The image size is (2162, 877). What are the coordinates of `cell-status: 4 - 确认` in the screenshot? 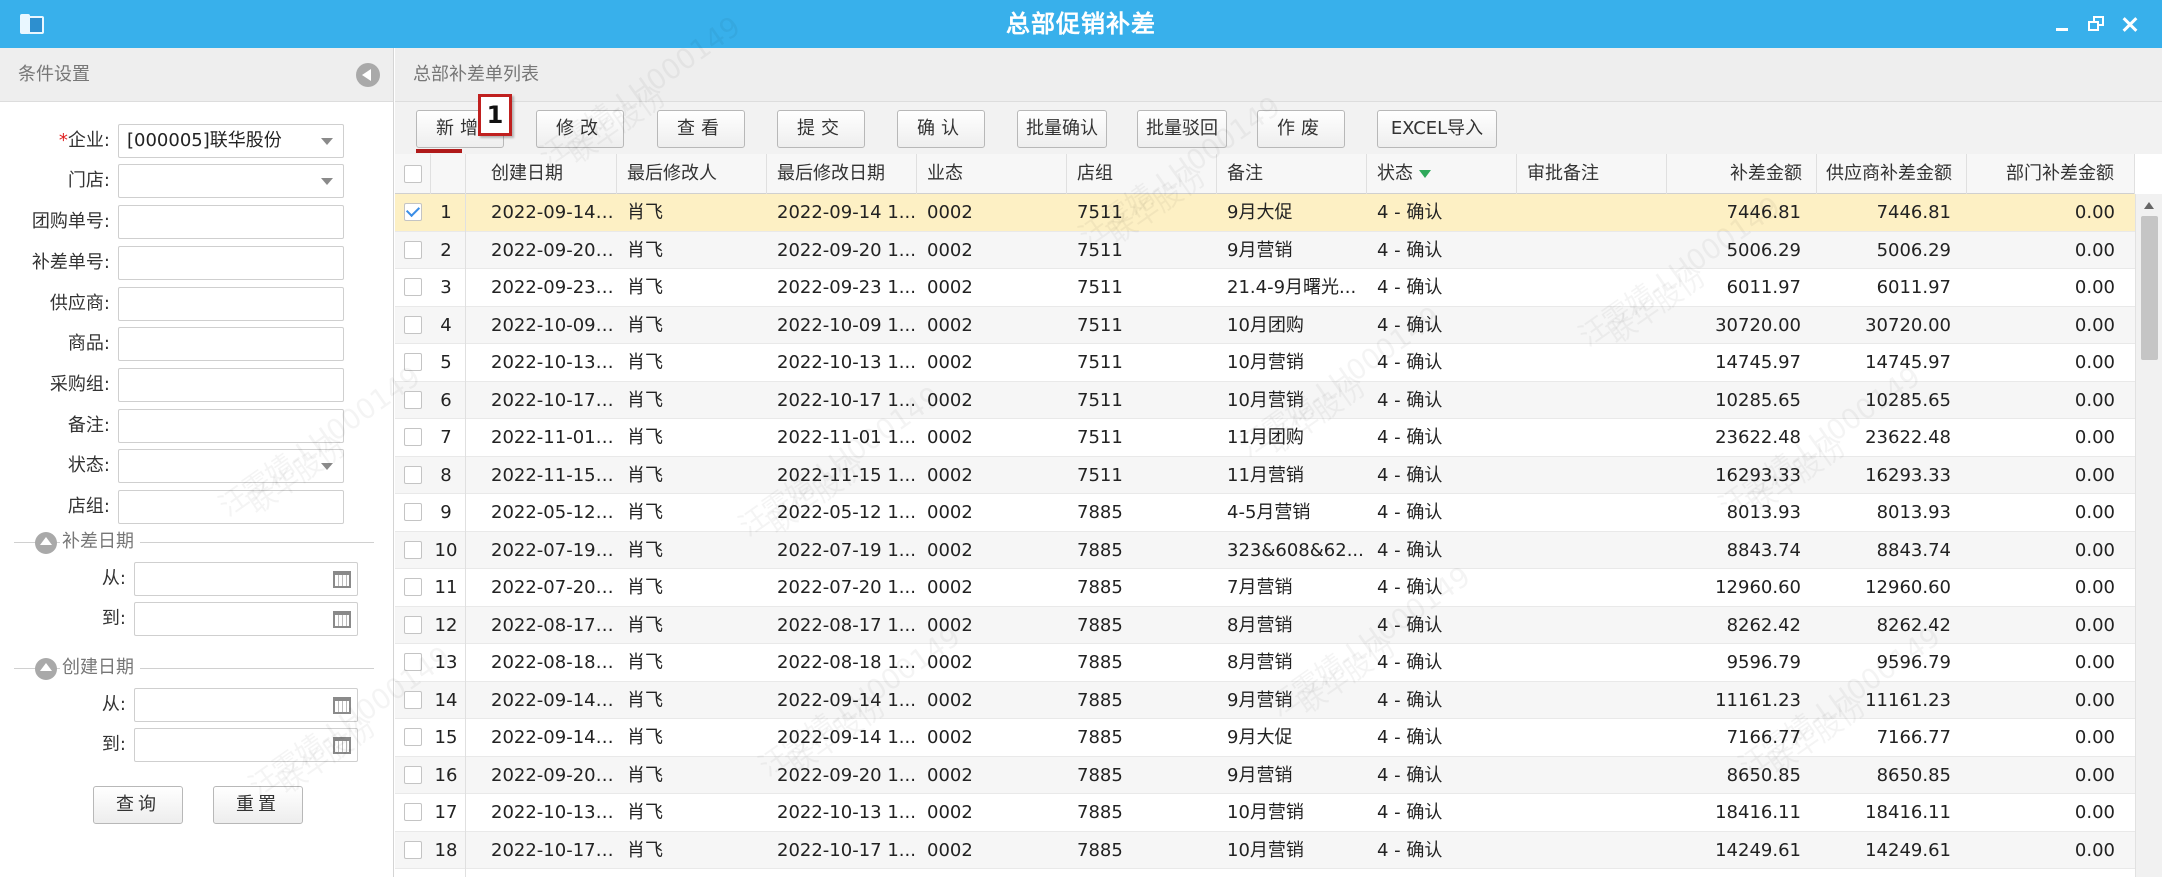 It's located at (1410, 737).